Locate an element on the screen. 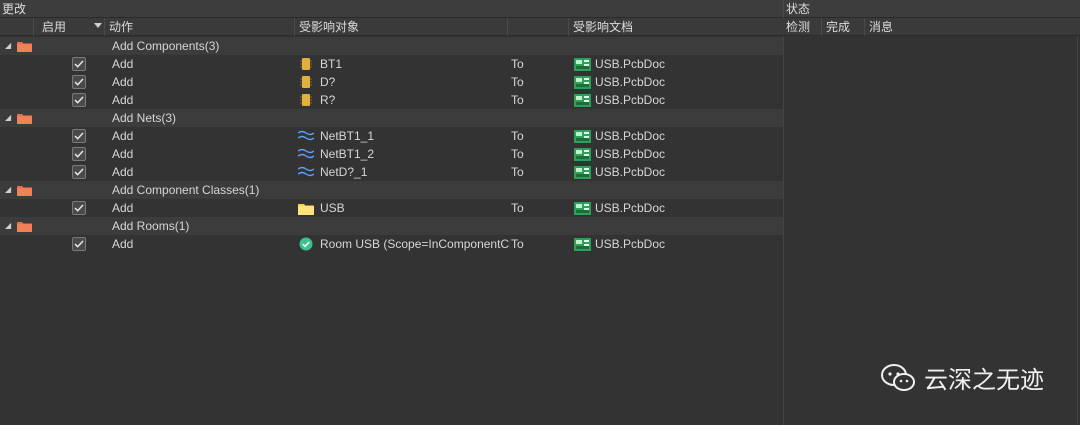  header-group-row is located at coordinates (540, 9).